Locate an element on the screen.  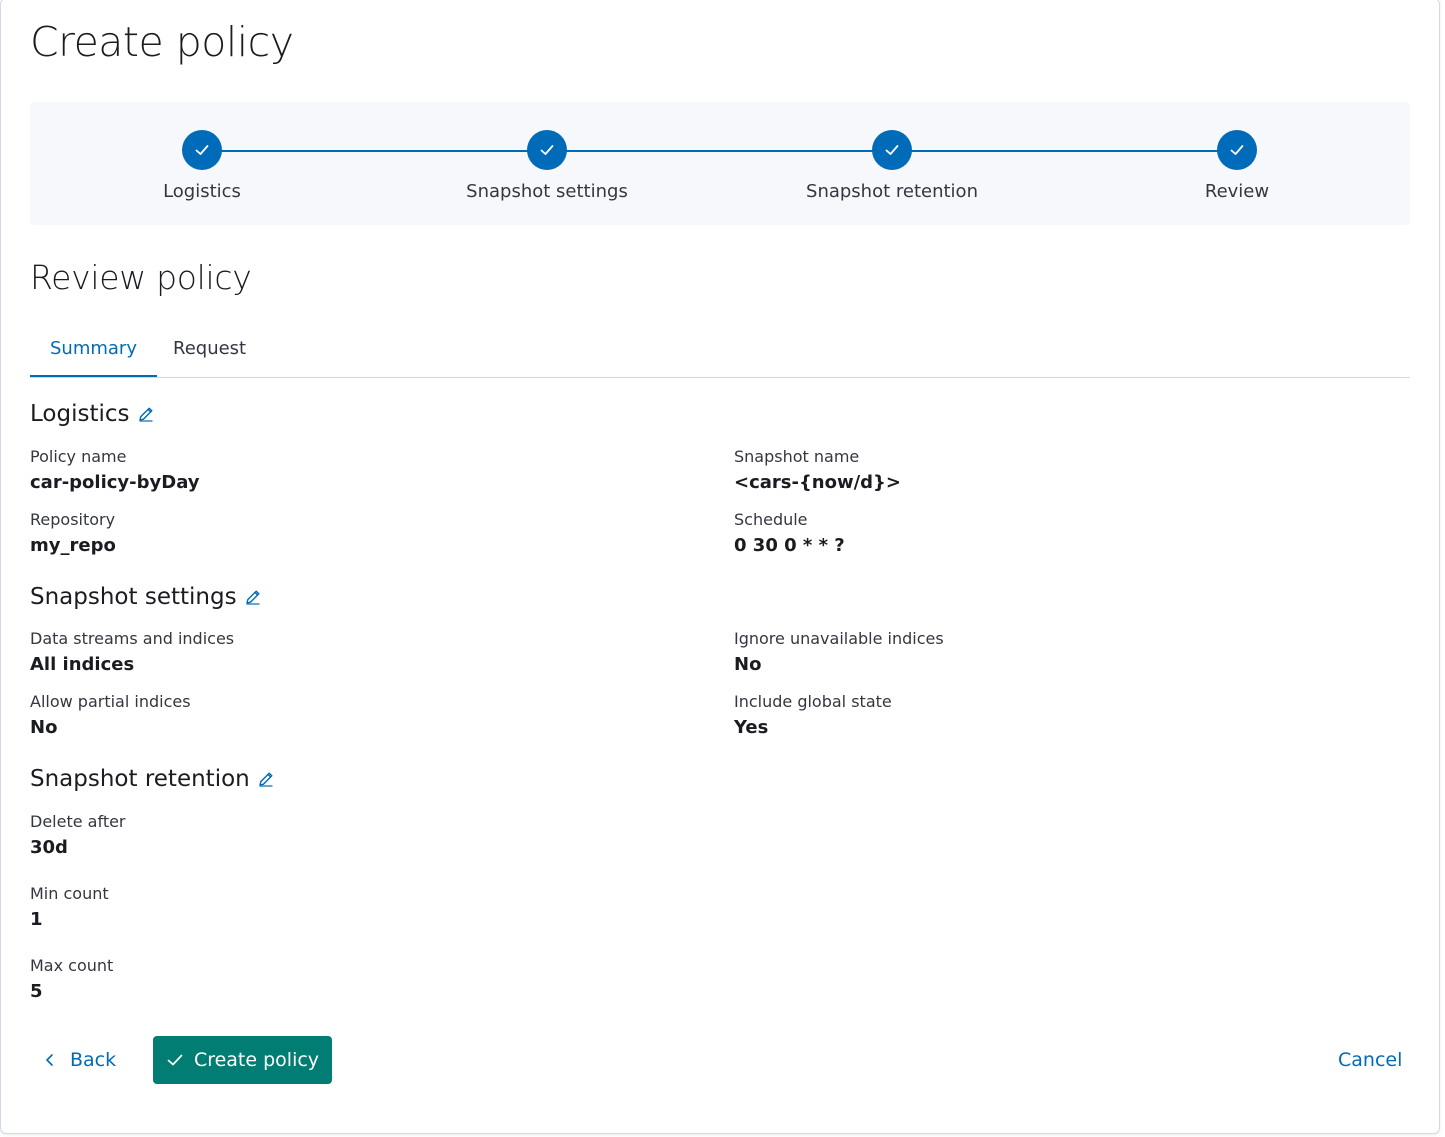
snapshot-name-value: <cars-{now/d}> is located at coordinates (817, 482).